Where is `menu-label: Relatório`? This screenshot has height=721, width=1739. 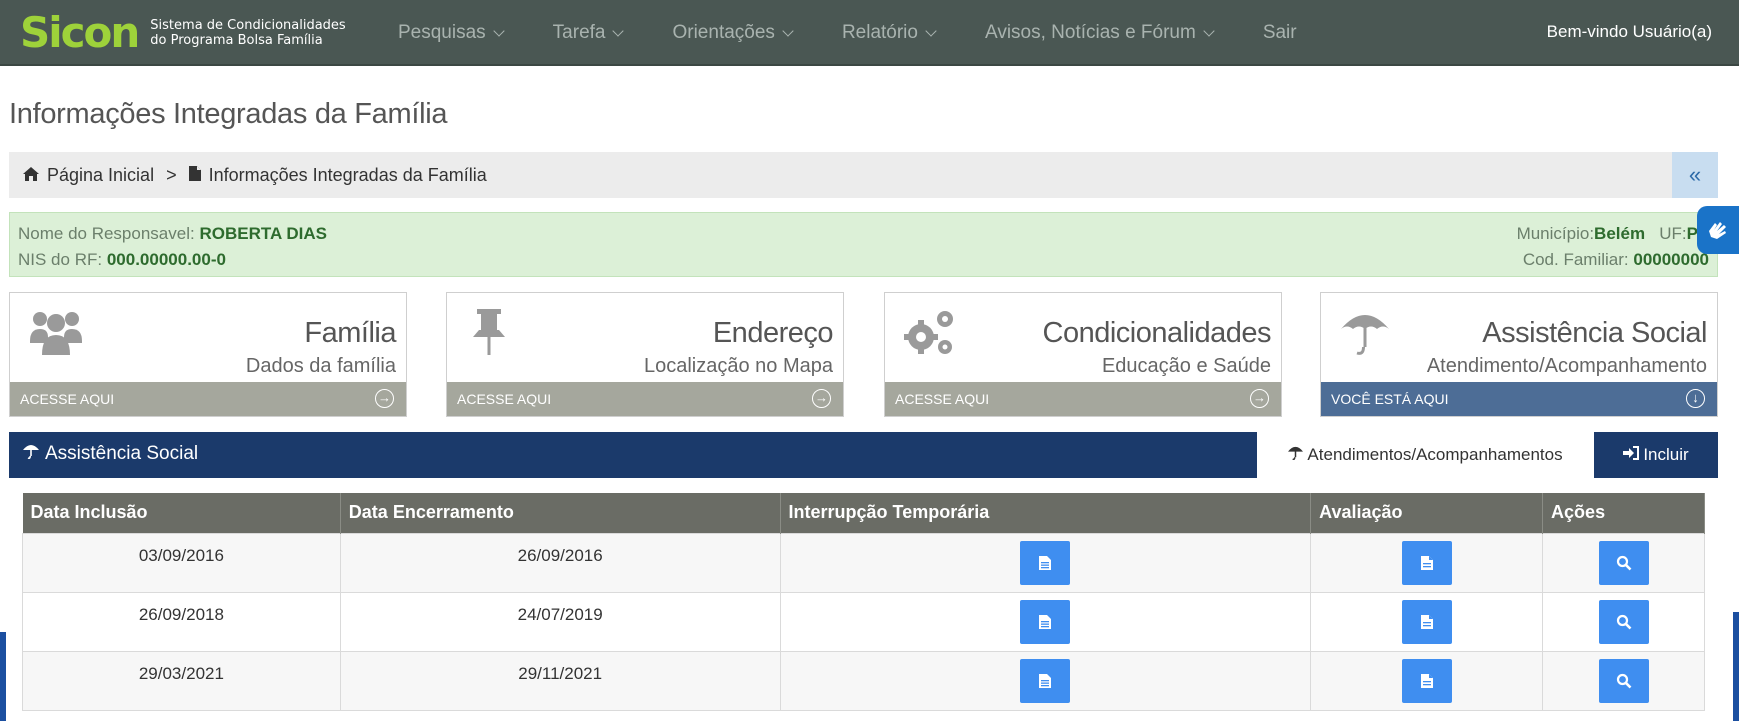
menu-label: Relatório is located at coordinates (879, 32).